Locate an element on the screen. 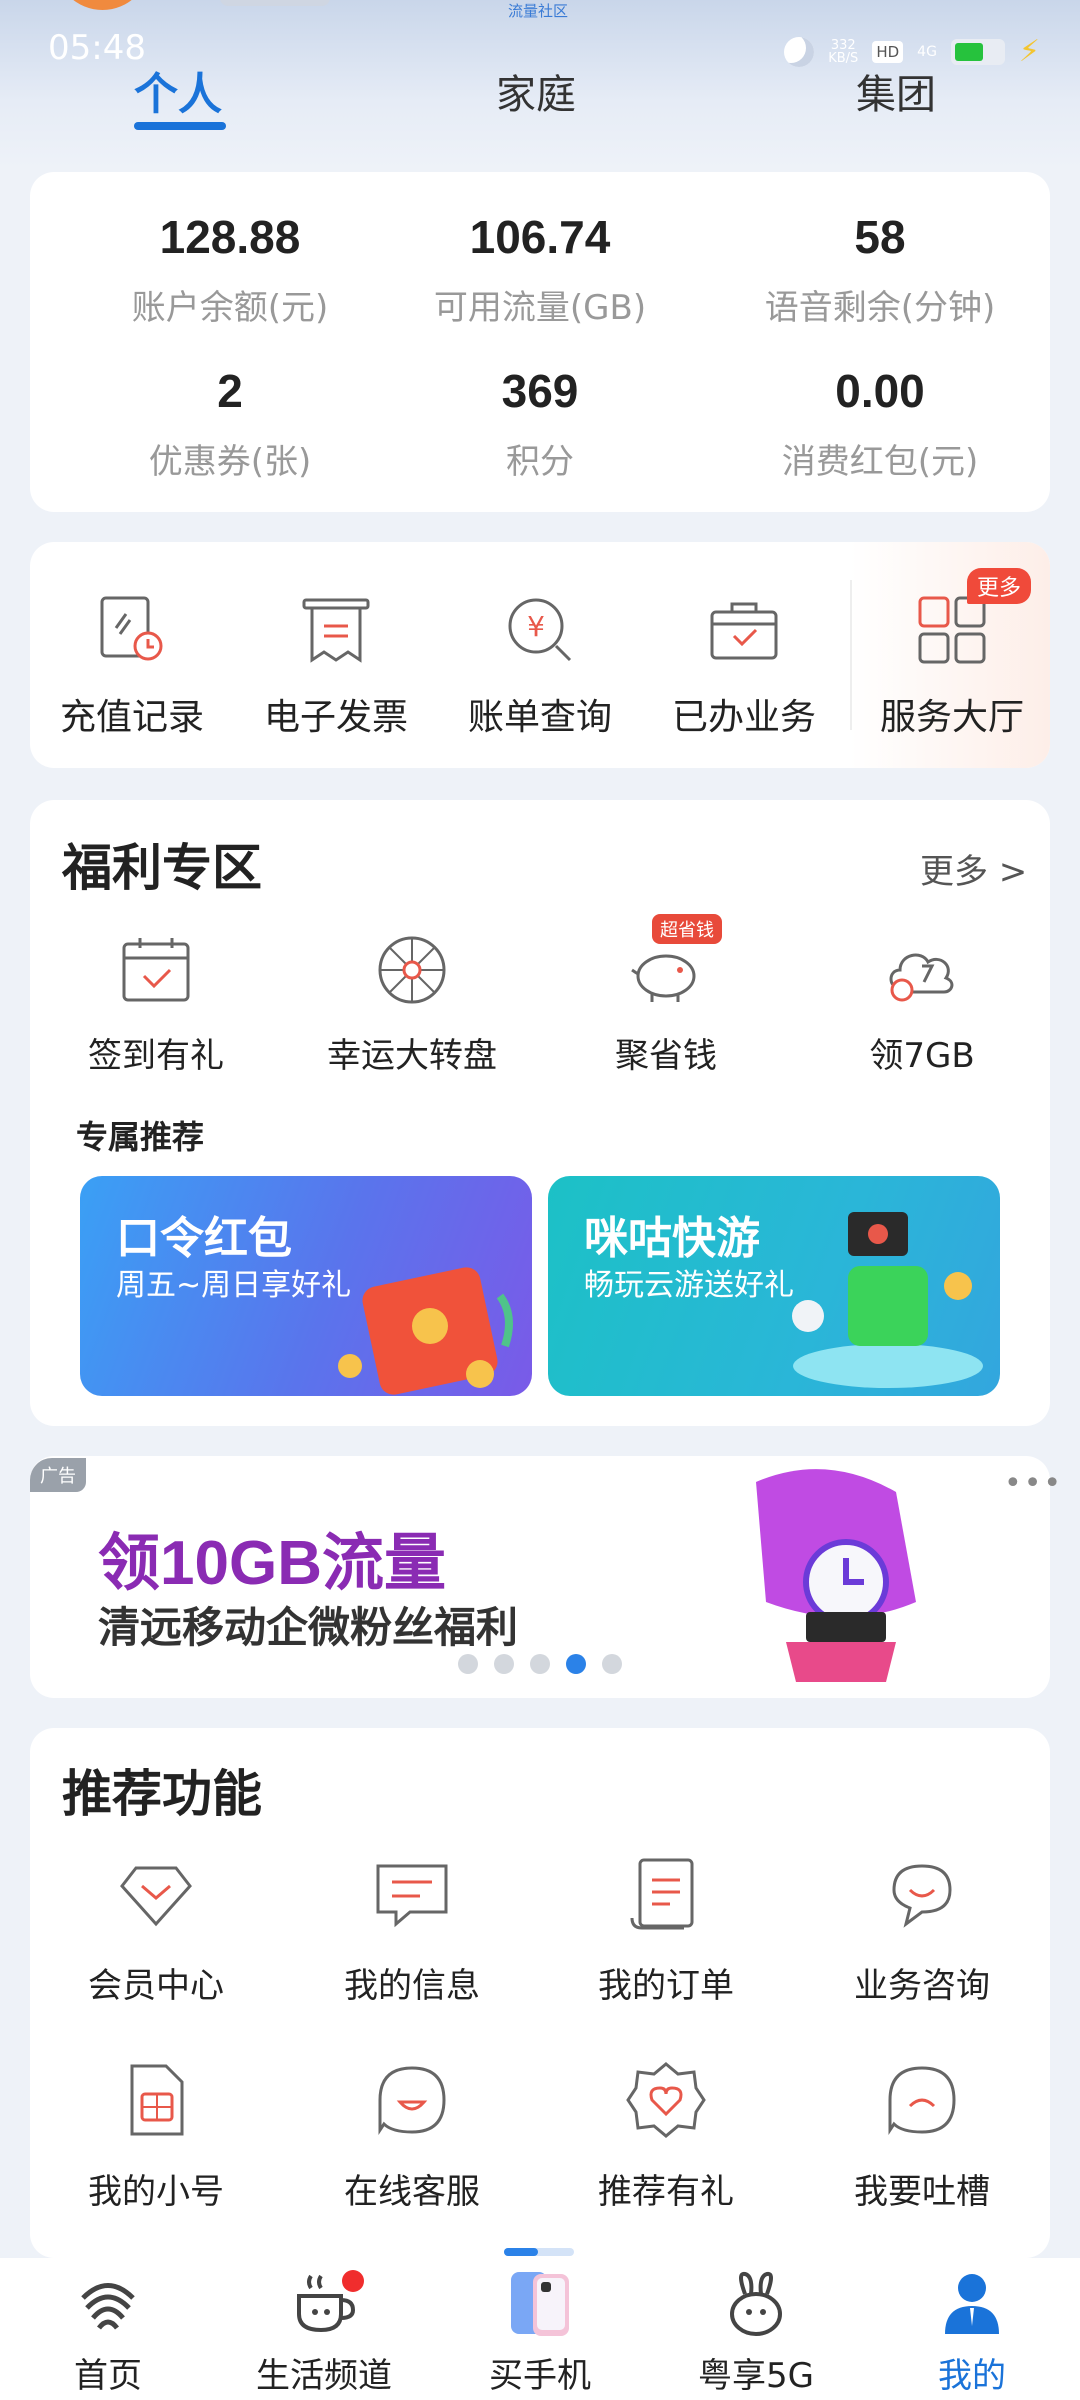 The height and width of the screenshot is (2400, 1080). welfare-item-checkin: 签到有礼 is located at coordinates (156, 1003).